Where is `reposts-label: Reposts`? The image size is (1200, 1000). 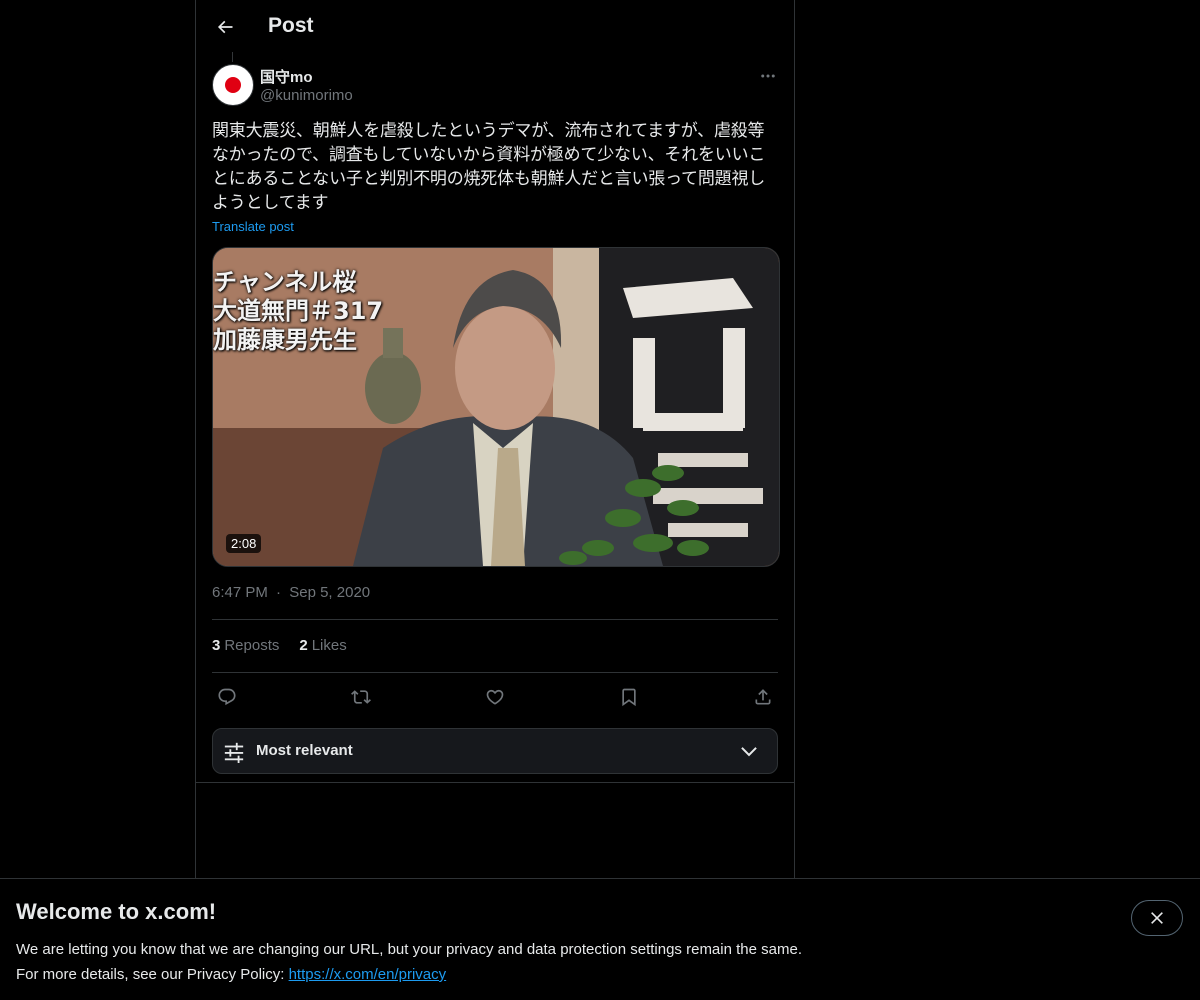
reposts-label: Reposts is located at coordinates (252, 645).